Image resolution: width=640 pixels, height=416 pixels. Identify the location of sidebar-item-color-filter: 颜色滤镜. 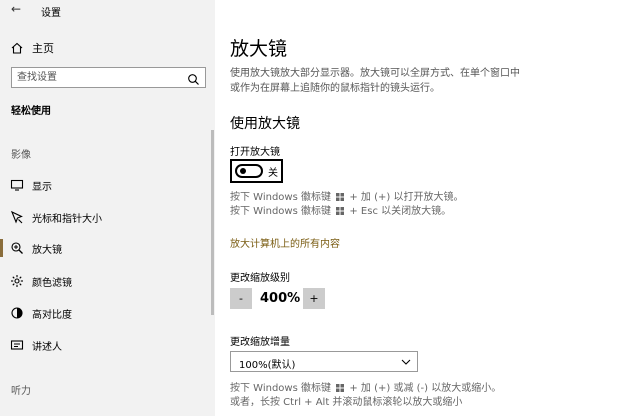
(107, 281).